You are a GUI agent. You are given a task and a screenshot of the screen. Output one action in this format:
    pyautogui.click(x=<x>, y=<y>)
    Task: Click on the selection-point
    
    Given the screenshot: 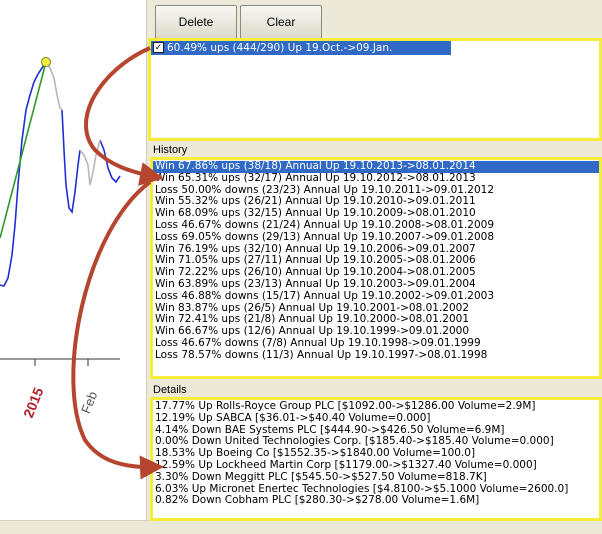 What is the action you would take?
    pyautogui.click(x=46, y=62)
    